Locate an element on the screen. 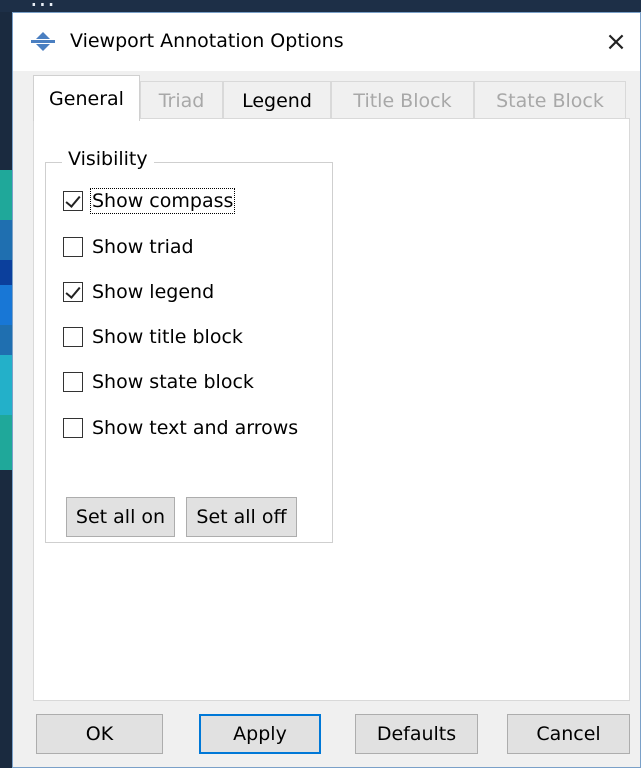  show-compass-label: Show compass is located at coordinates (162, 201).